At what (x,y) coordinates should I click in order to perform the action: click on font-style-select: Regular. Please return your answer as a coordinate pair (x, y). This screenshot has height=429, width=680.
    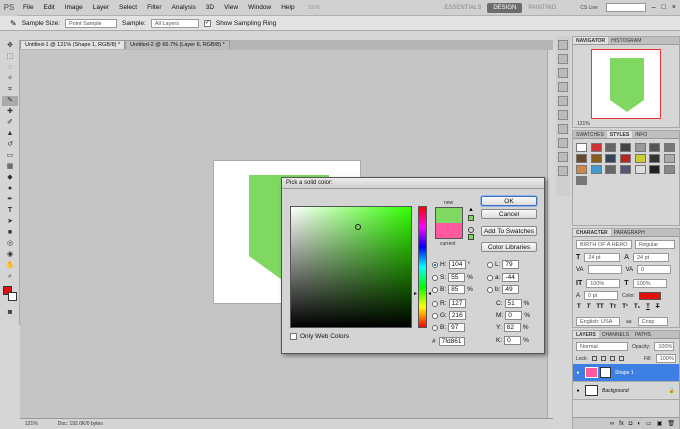
    Looking at the image, I should click on (655, 244).